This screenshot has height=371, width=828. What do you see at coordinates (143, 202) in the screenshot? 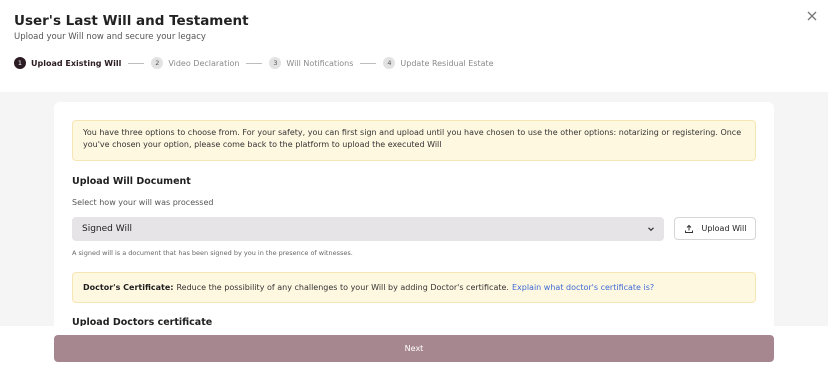
I see `select-label: Select how your will was processed` at bounding box center [143, 202].